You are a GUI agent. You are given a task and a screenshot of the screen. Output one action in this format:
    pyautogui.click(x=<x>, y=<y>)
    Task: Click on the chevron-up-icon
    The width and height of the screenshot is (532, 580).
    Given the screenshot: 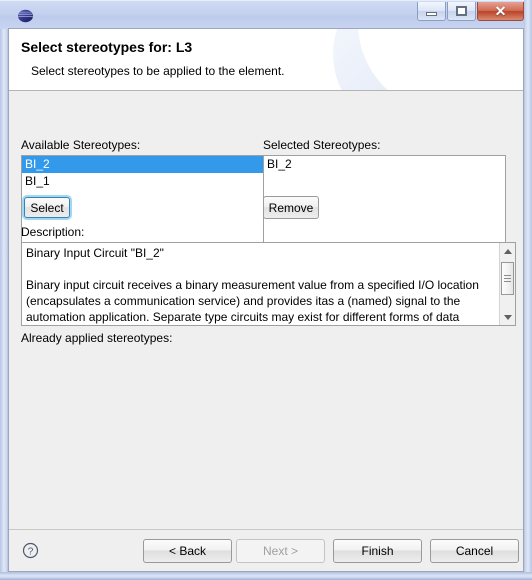 What is the action you would take?
    pyautogui.click(x=507, y=251)
    